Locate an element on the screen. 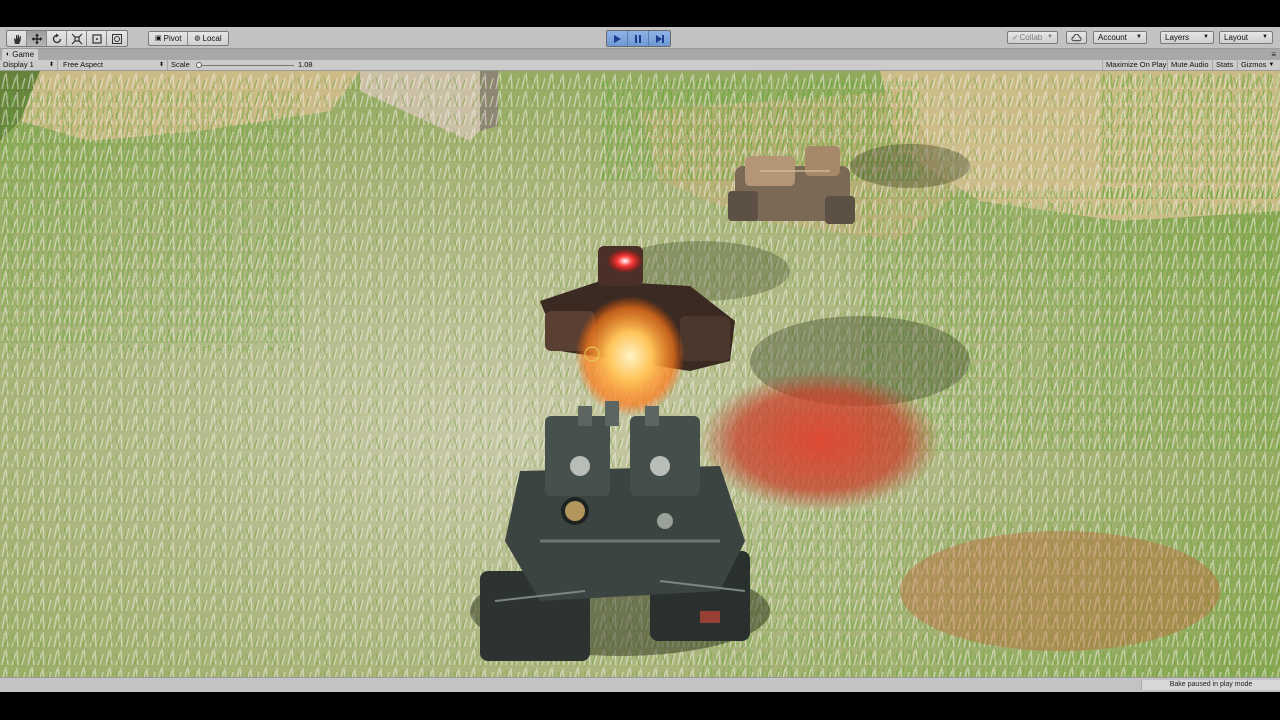  layers-label: Layers is located at coordinates (1177, 37).